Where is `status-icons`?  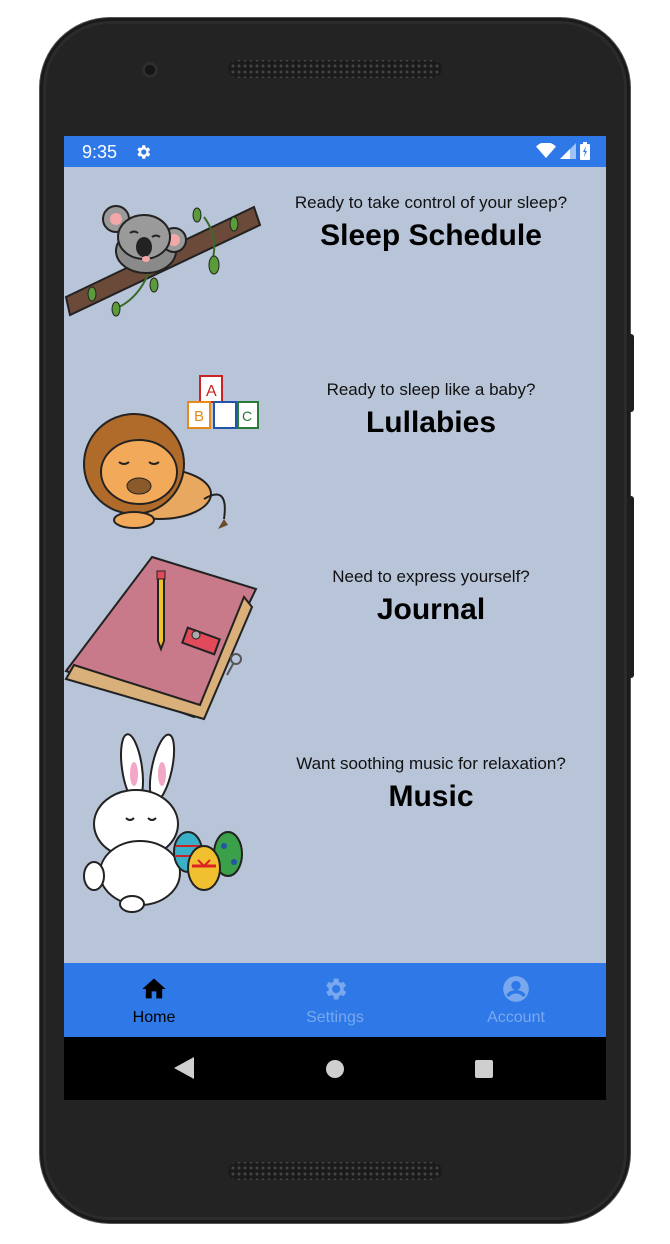 status-icons is located at coordinates (563, 153).